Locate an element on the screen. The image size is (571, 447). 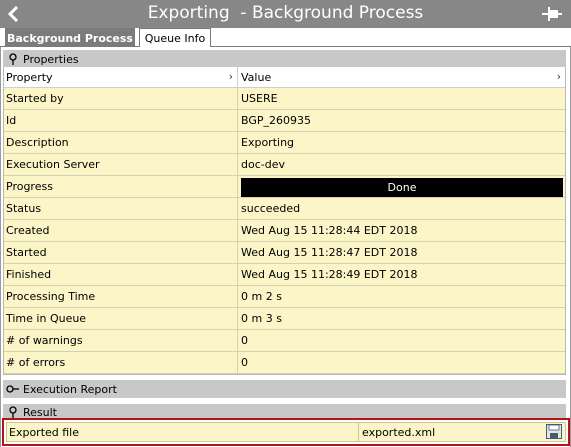
column-header-property: Property › is located at coordinates (121, 77).